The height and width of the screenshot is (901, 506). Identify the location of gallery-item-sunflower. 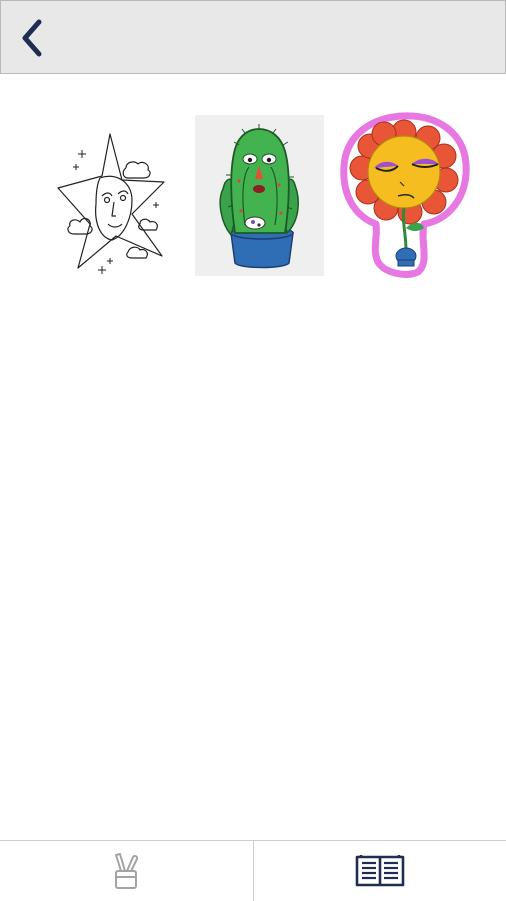
(405, 195).